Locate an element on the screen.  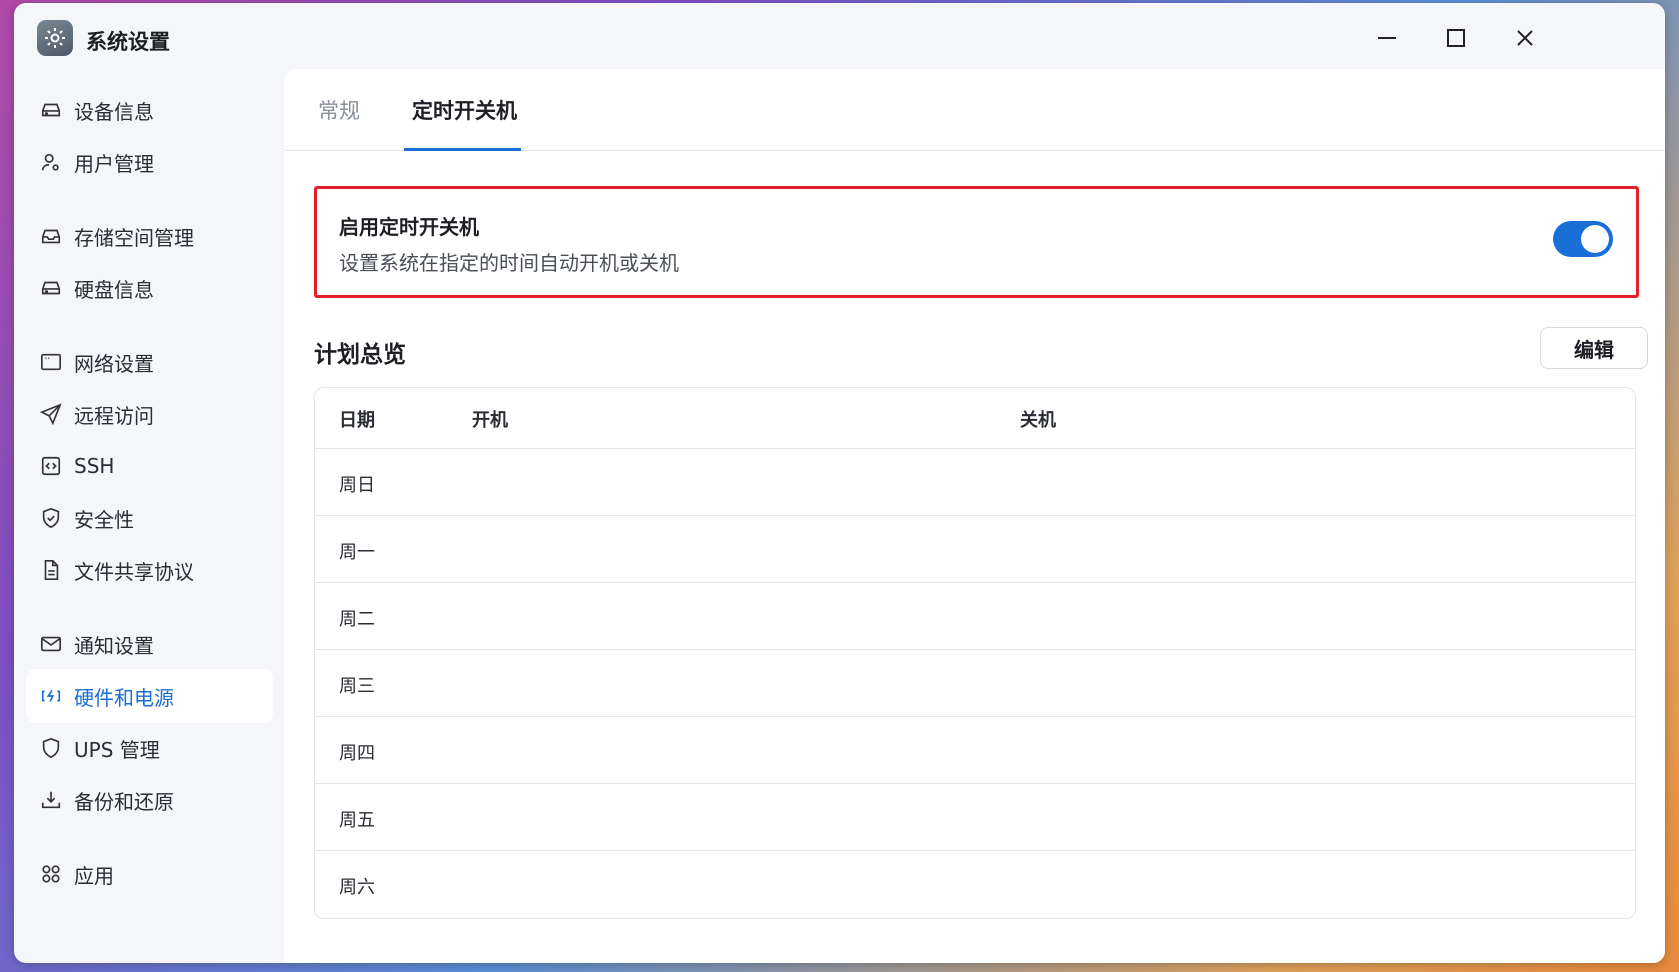
sidebar-item-ssh: SSH is located at coordinates (149, 466).